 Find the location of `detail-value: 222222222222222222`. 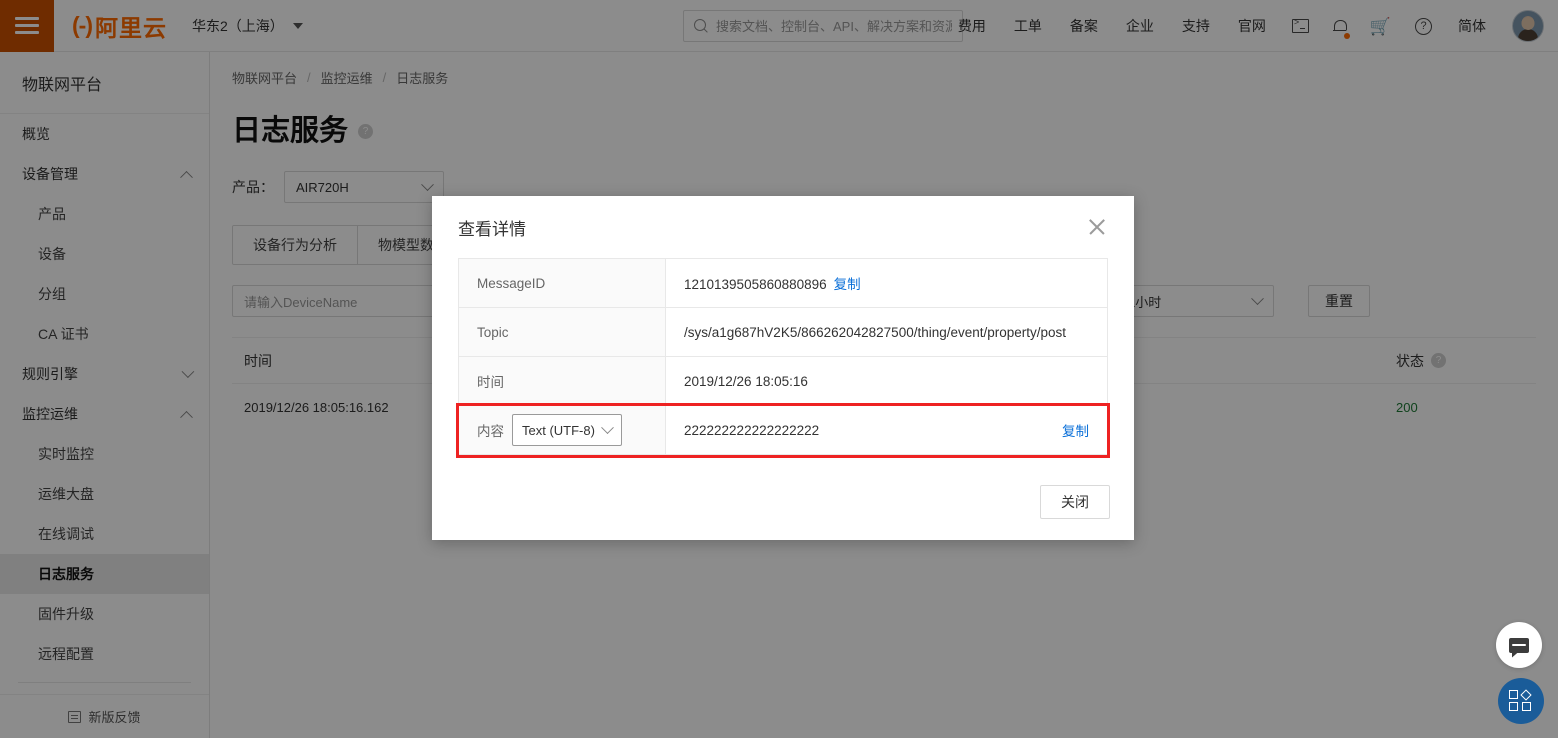

detail-value: 222222222222222222 is located at coordinates (752, 430).